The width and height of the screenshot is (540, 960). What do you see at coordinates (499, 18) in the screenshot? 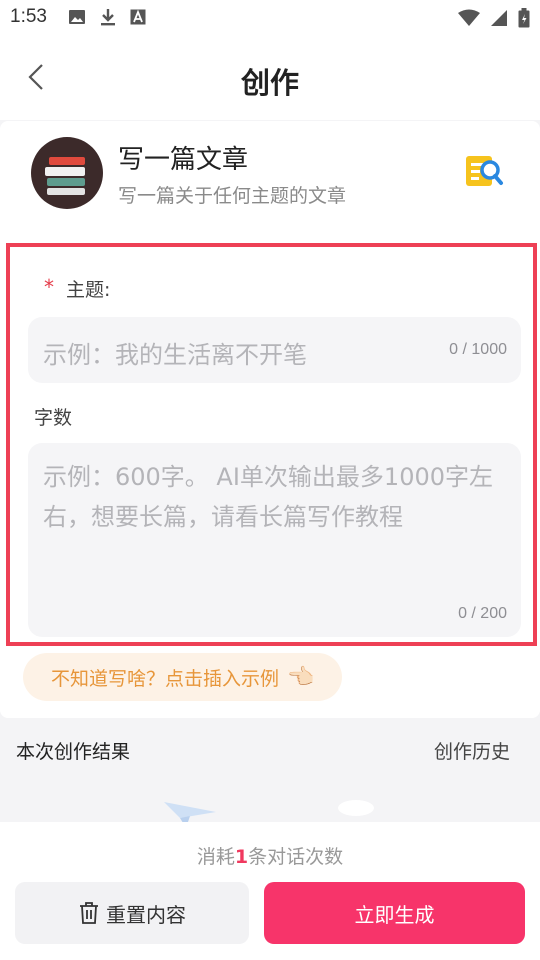
I see `signal-icon` at bounding box center [499, 18].